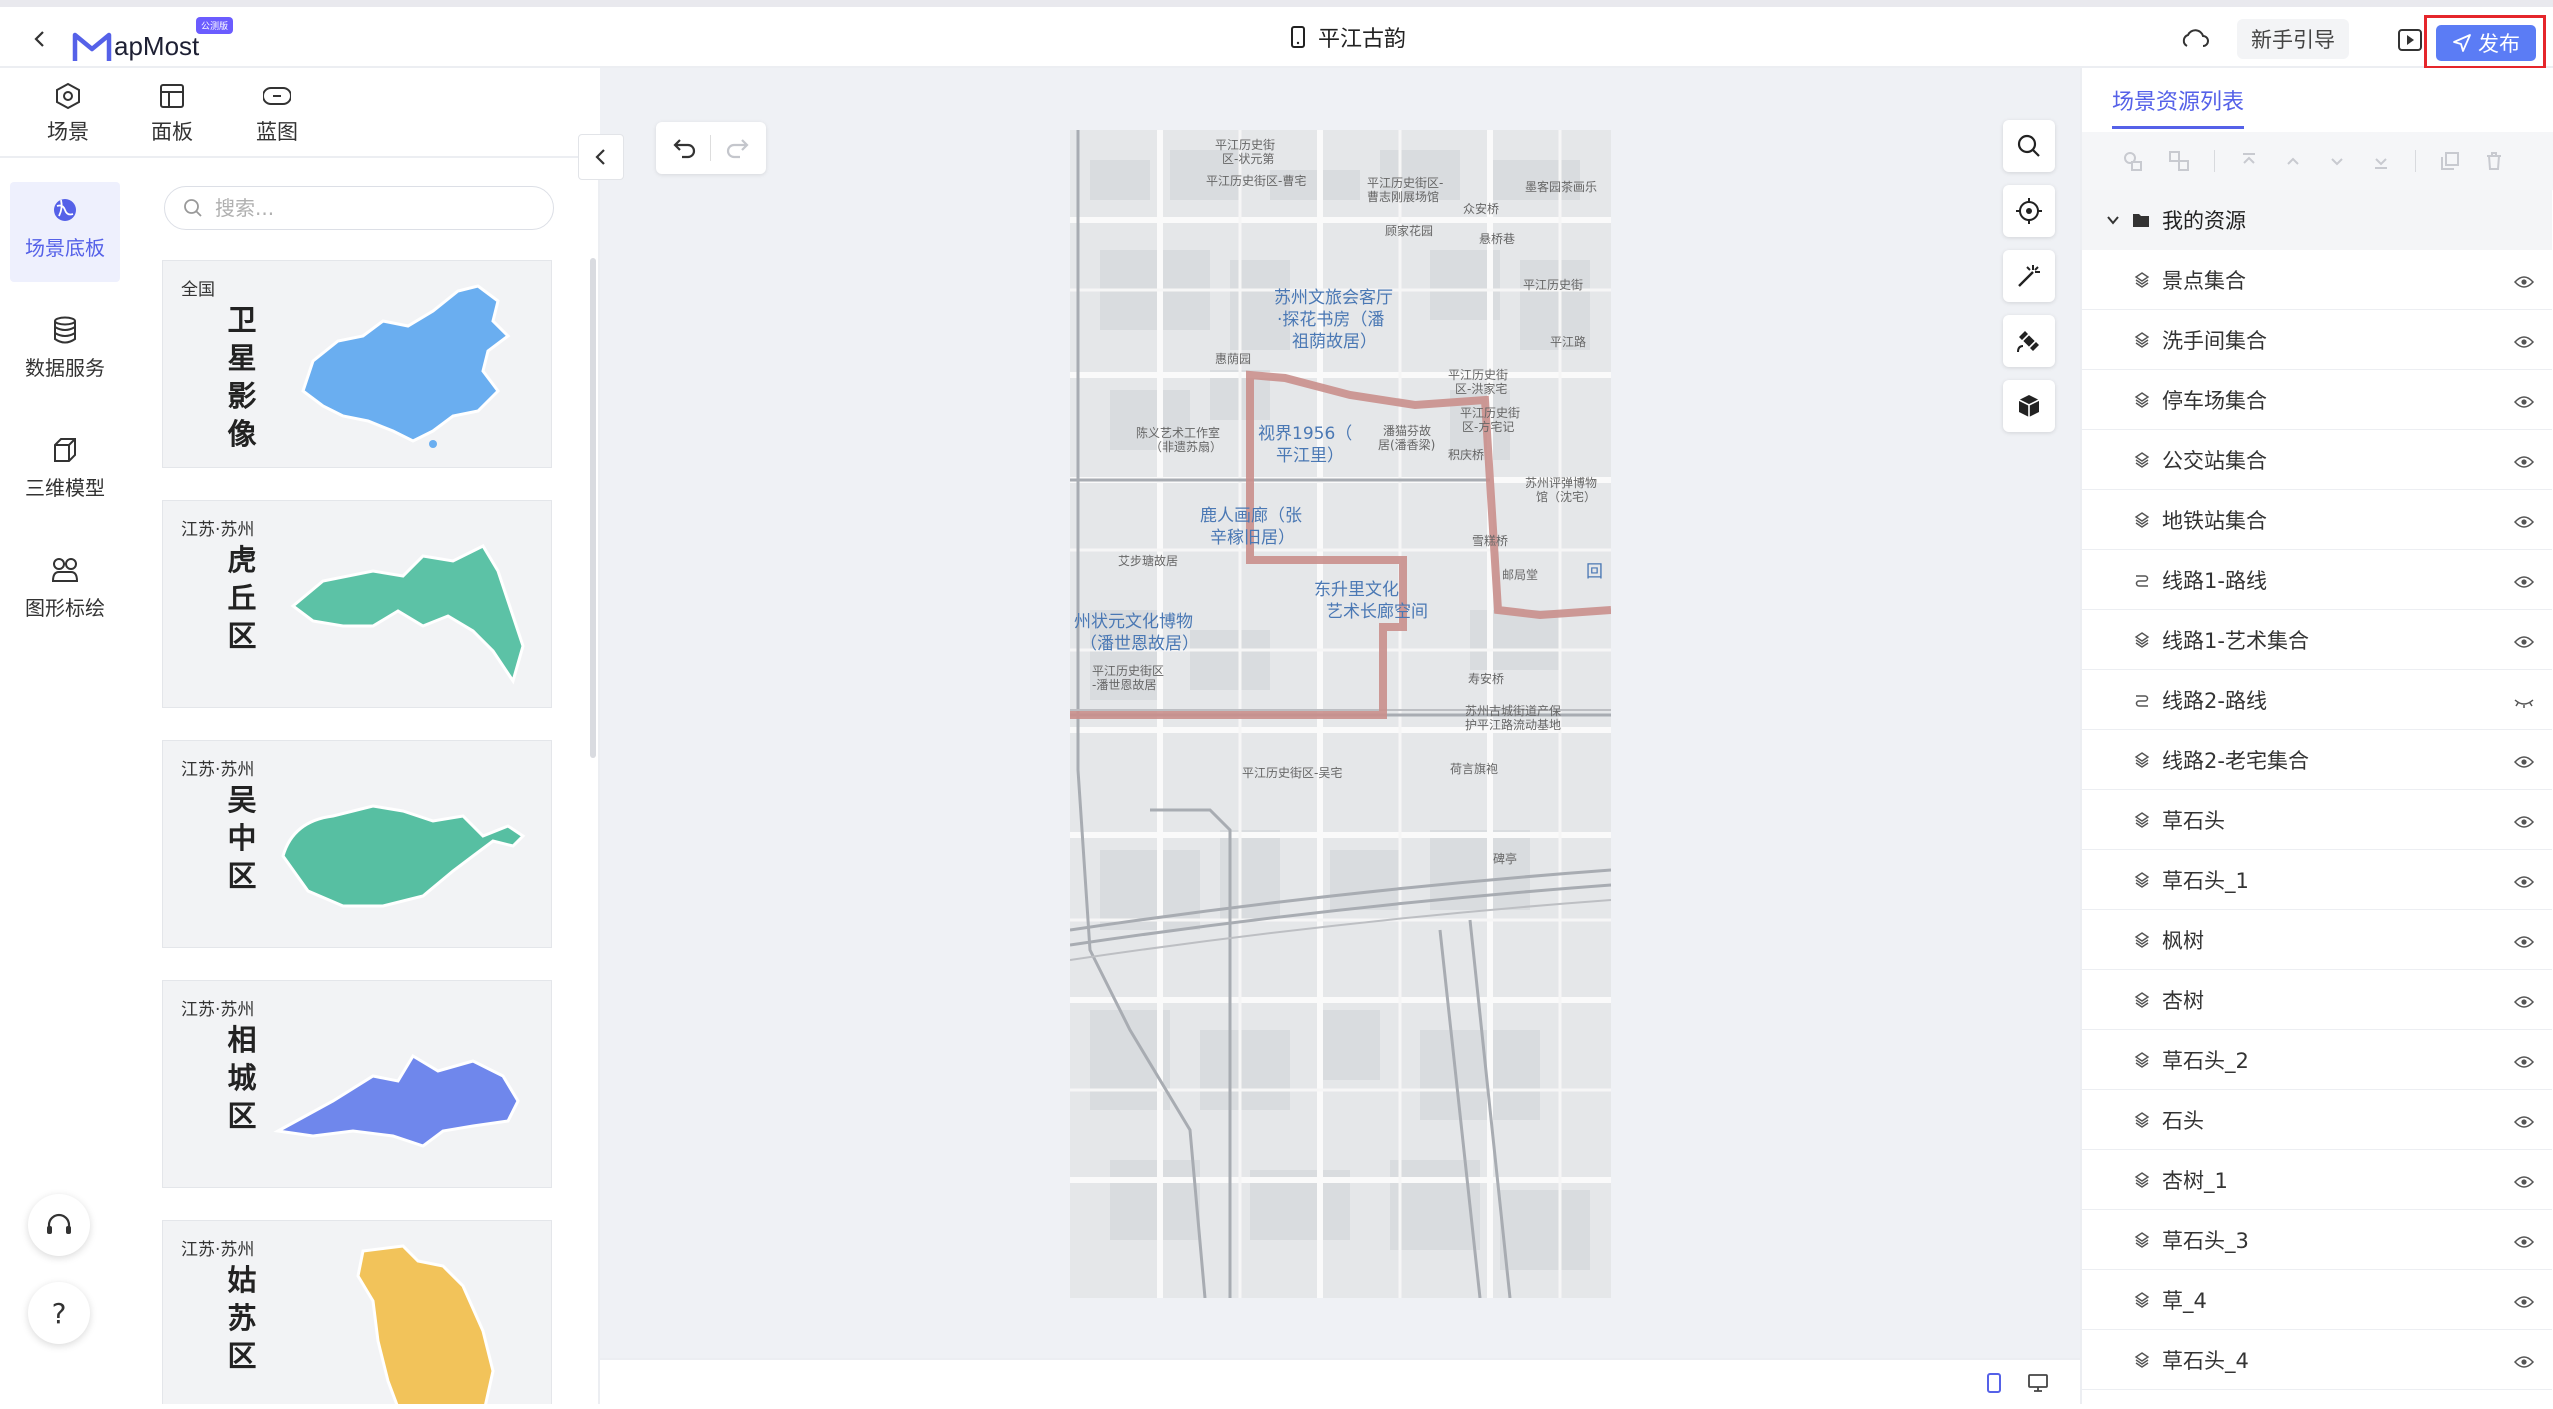  Describe the element at coordinates (2179, 161) in the screenshot. I see `ungroup-icon` at that location.